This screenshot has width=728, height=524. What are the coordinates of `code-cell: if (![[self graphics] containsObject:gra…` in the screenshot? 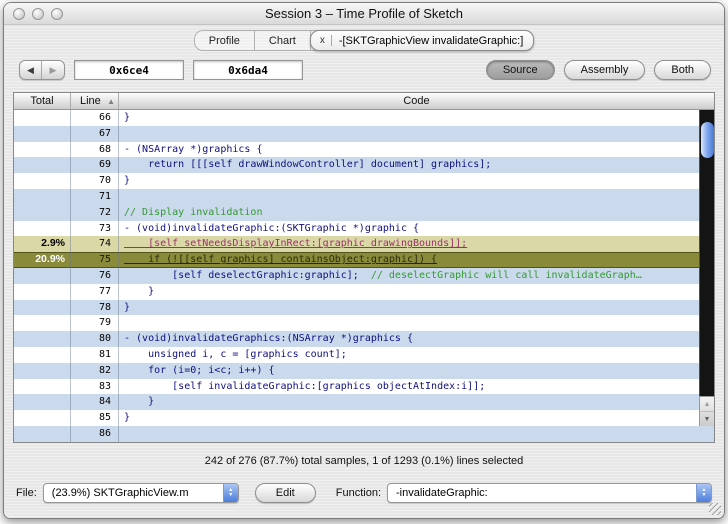 It's located at (416, 260).